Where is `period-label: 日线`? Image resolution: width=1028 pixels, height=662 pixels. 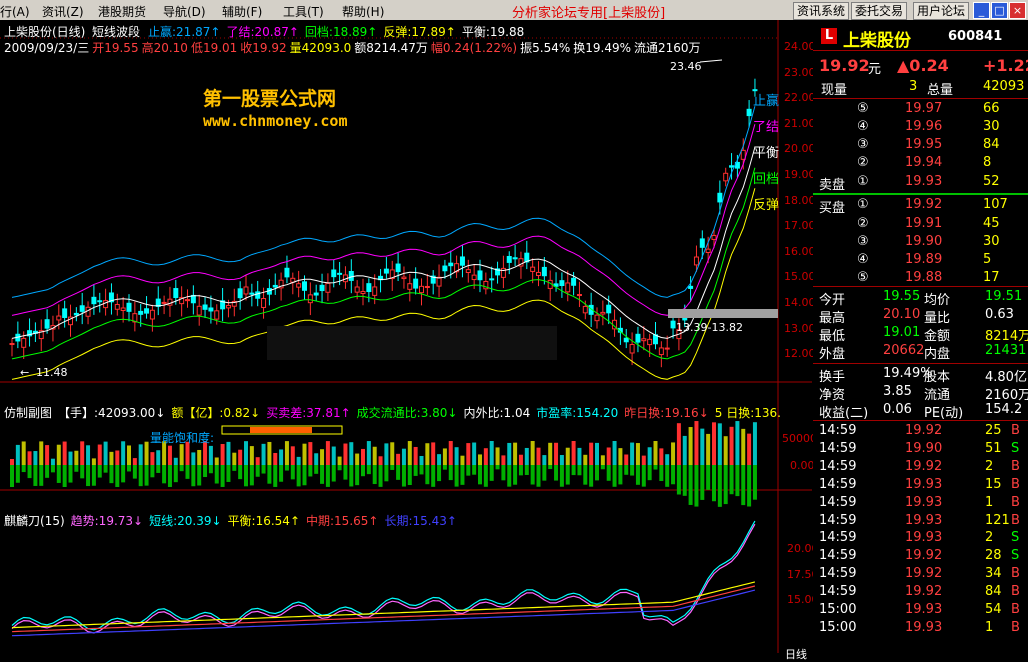
period-label: 日线 is located at coordinates (796, 654).